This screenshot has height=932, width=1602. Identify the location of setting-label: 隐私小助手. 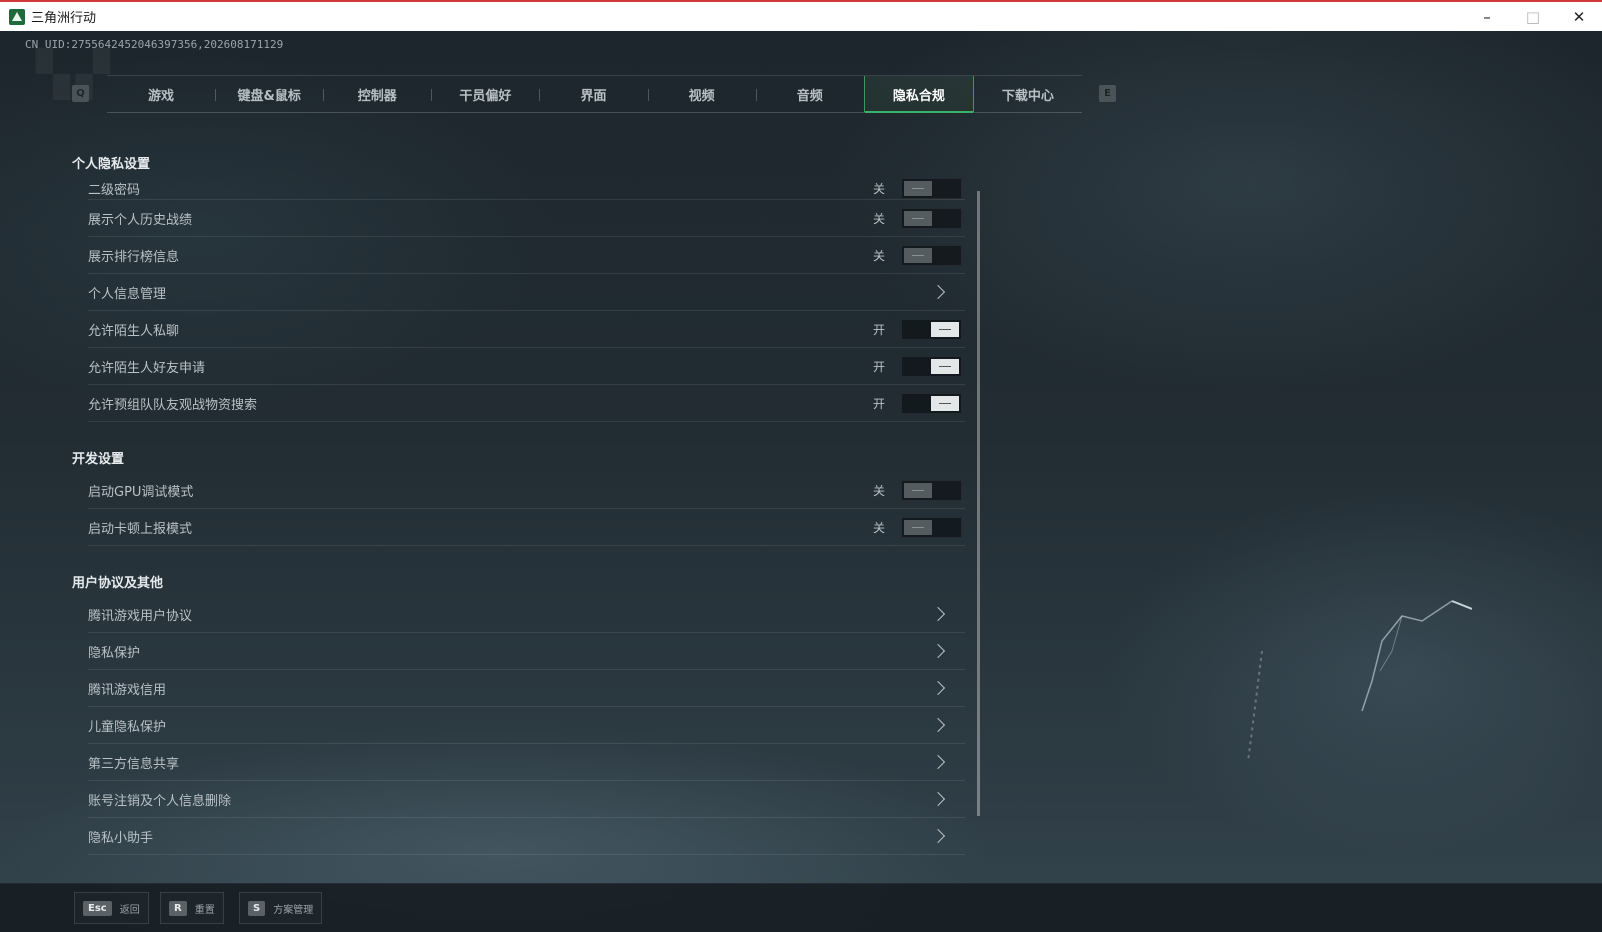
(121, 838).